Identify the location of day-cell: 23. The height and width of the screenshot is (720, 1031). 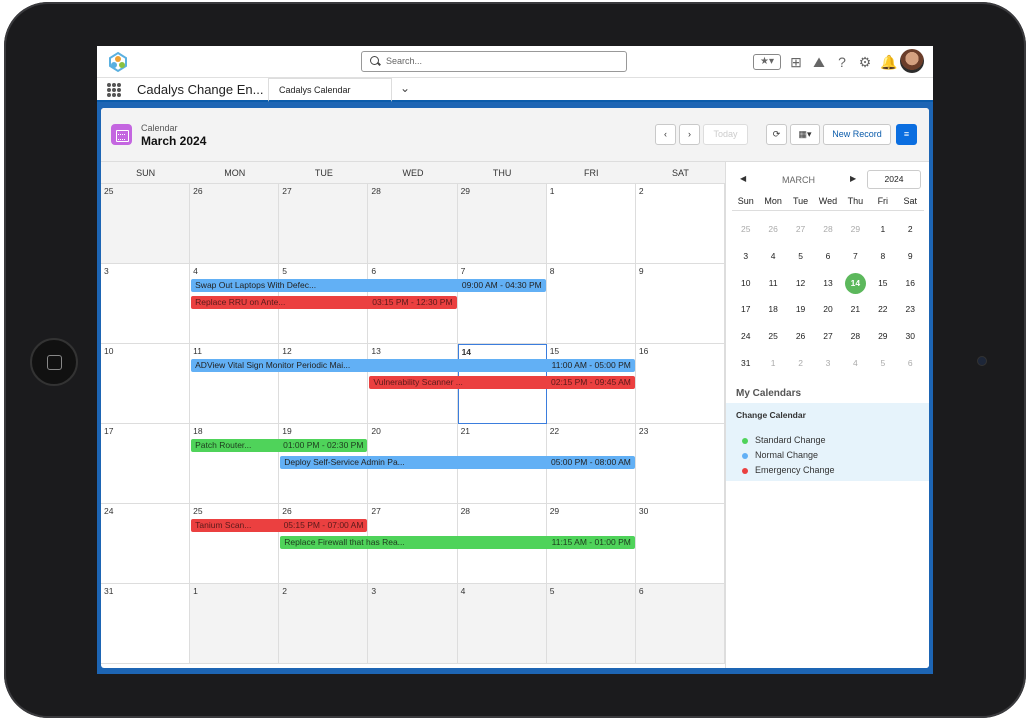
(680, 464).